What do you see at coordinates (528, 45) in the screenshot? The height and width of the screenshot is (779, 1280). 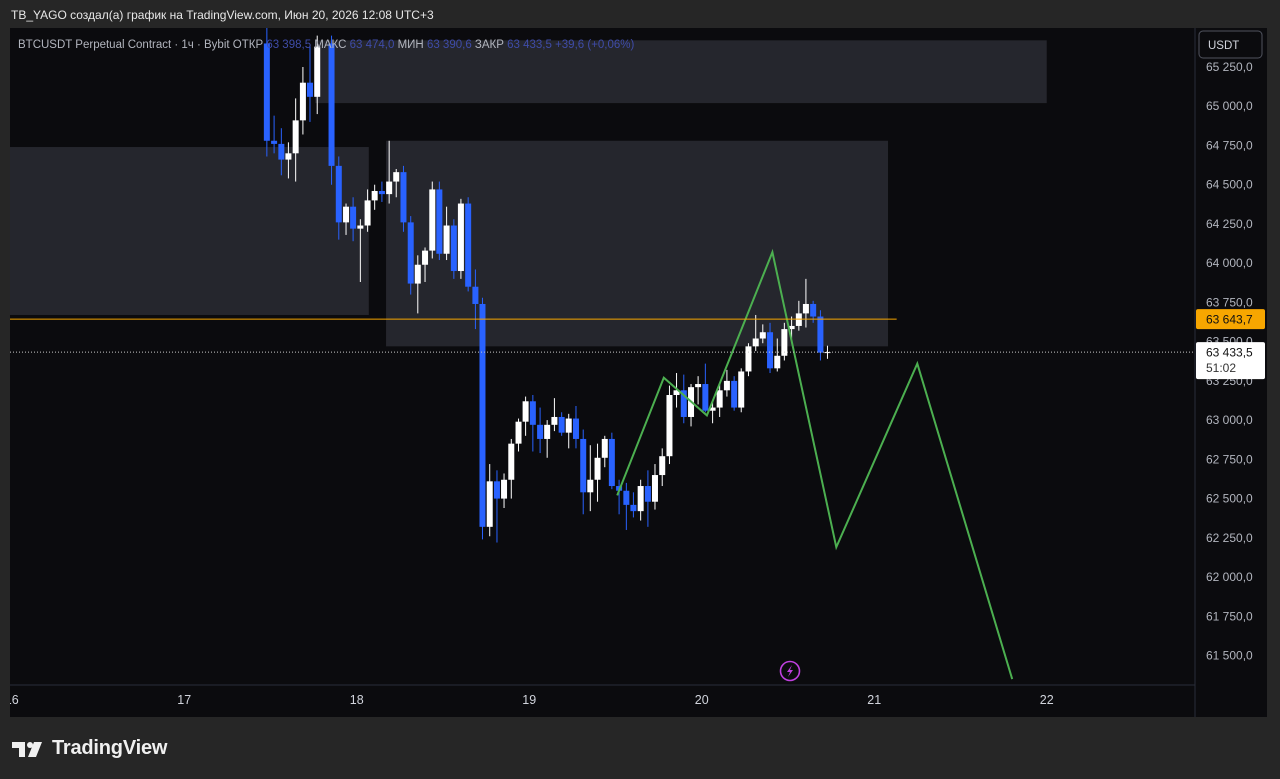 I see `close-value: 63 433,5` at bounding box center [528, 45].